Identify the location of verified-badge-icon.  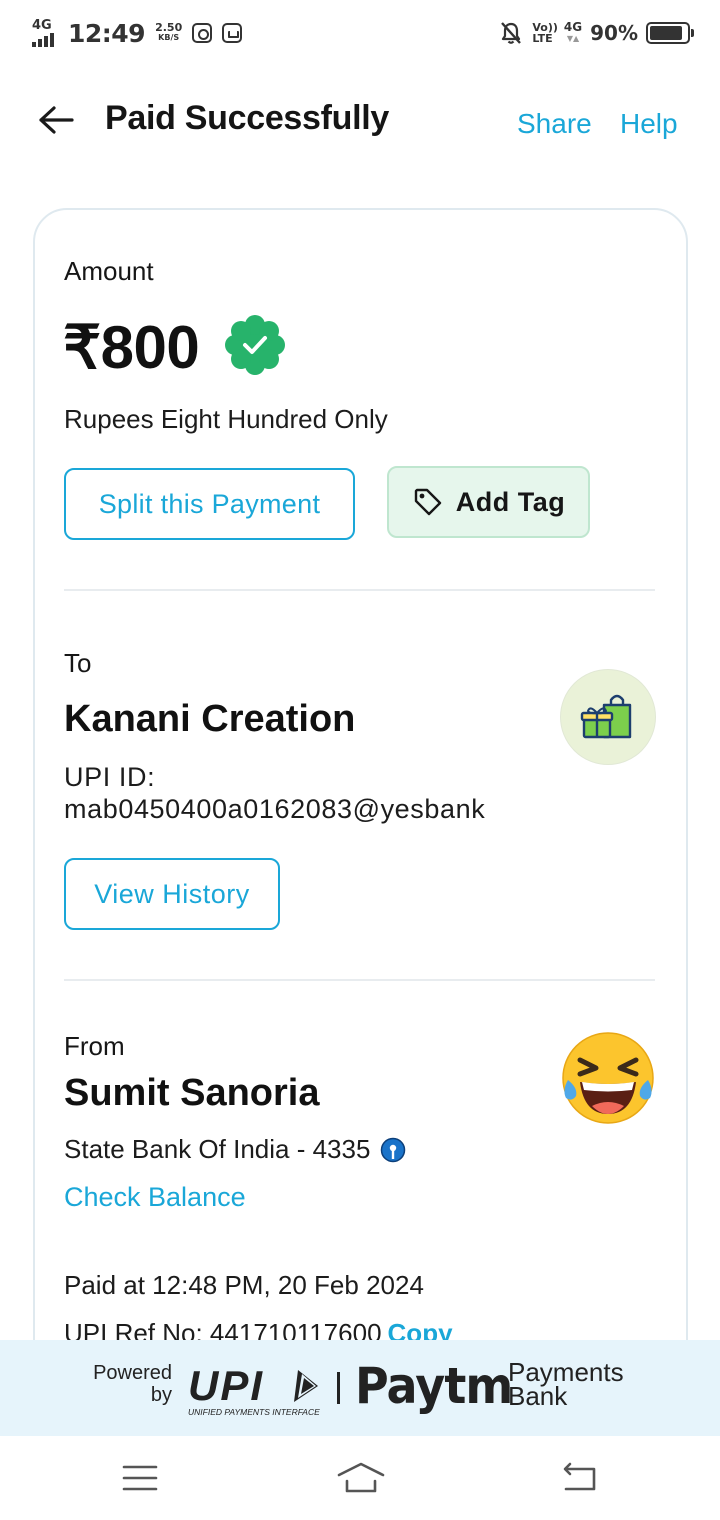
(255, 345).